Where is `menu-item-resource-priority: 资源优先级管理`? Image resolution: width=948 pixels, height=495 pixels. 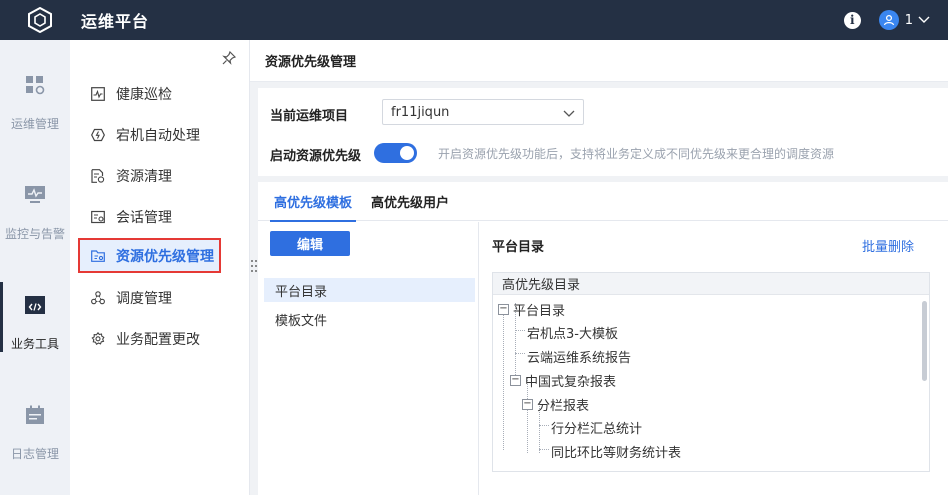
menu-item-resource-priority: 资源优先级管理 is located at coordinates (149, 255).